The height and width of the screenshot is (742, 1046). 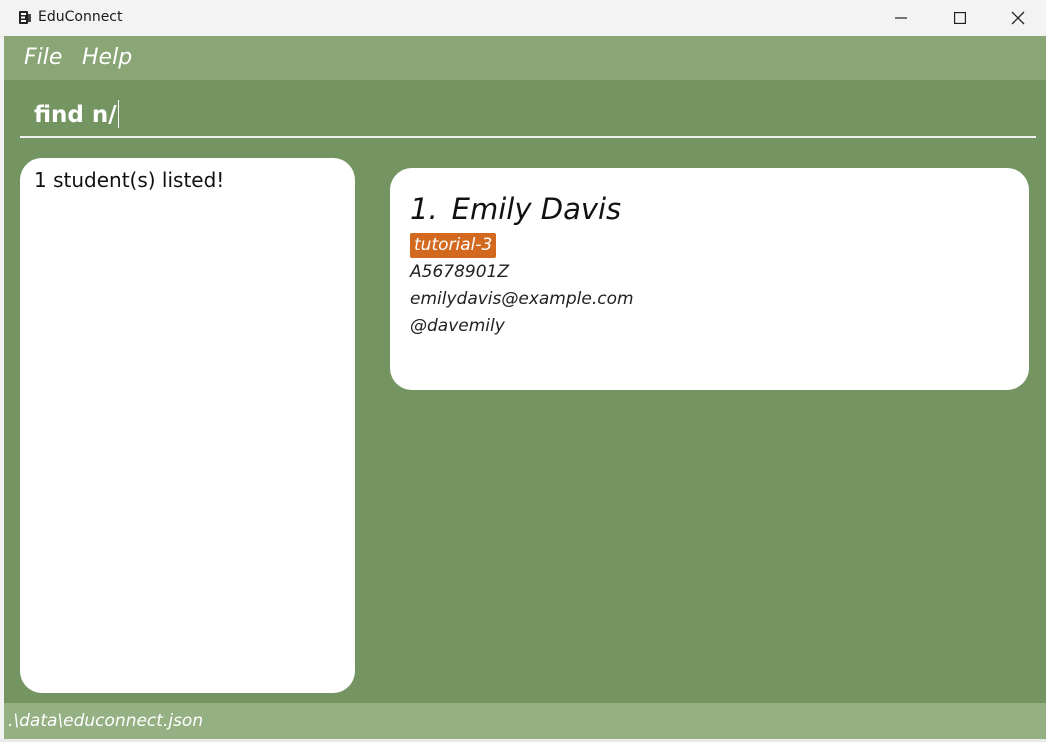 I want to click on menu-file: File, so click(x=43, y=57).